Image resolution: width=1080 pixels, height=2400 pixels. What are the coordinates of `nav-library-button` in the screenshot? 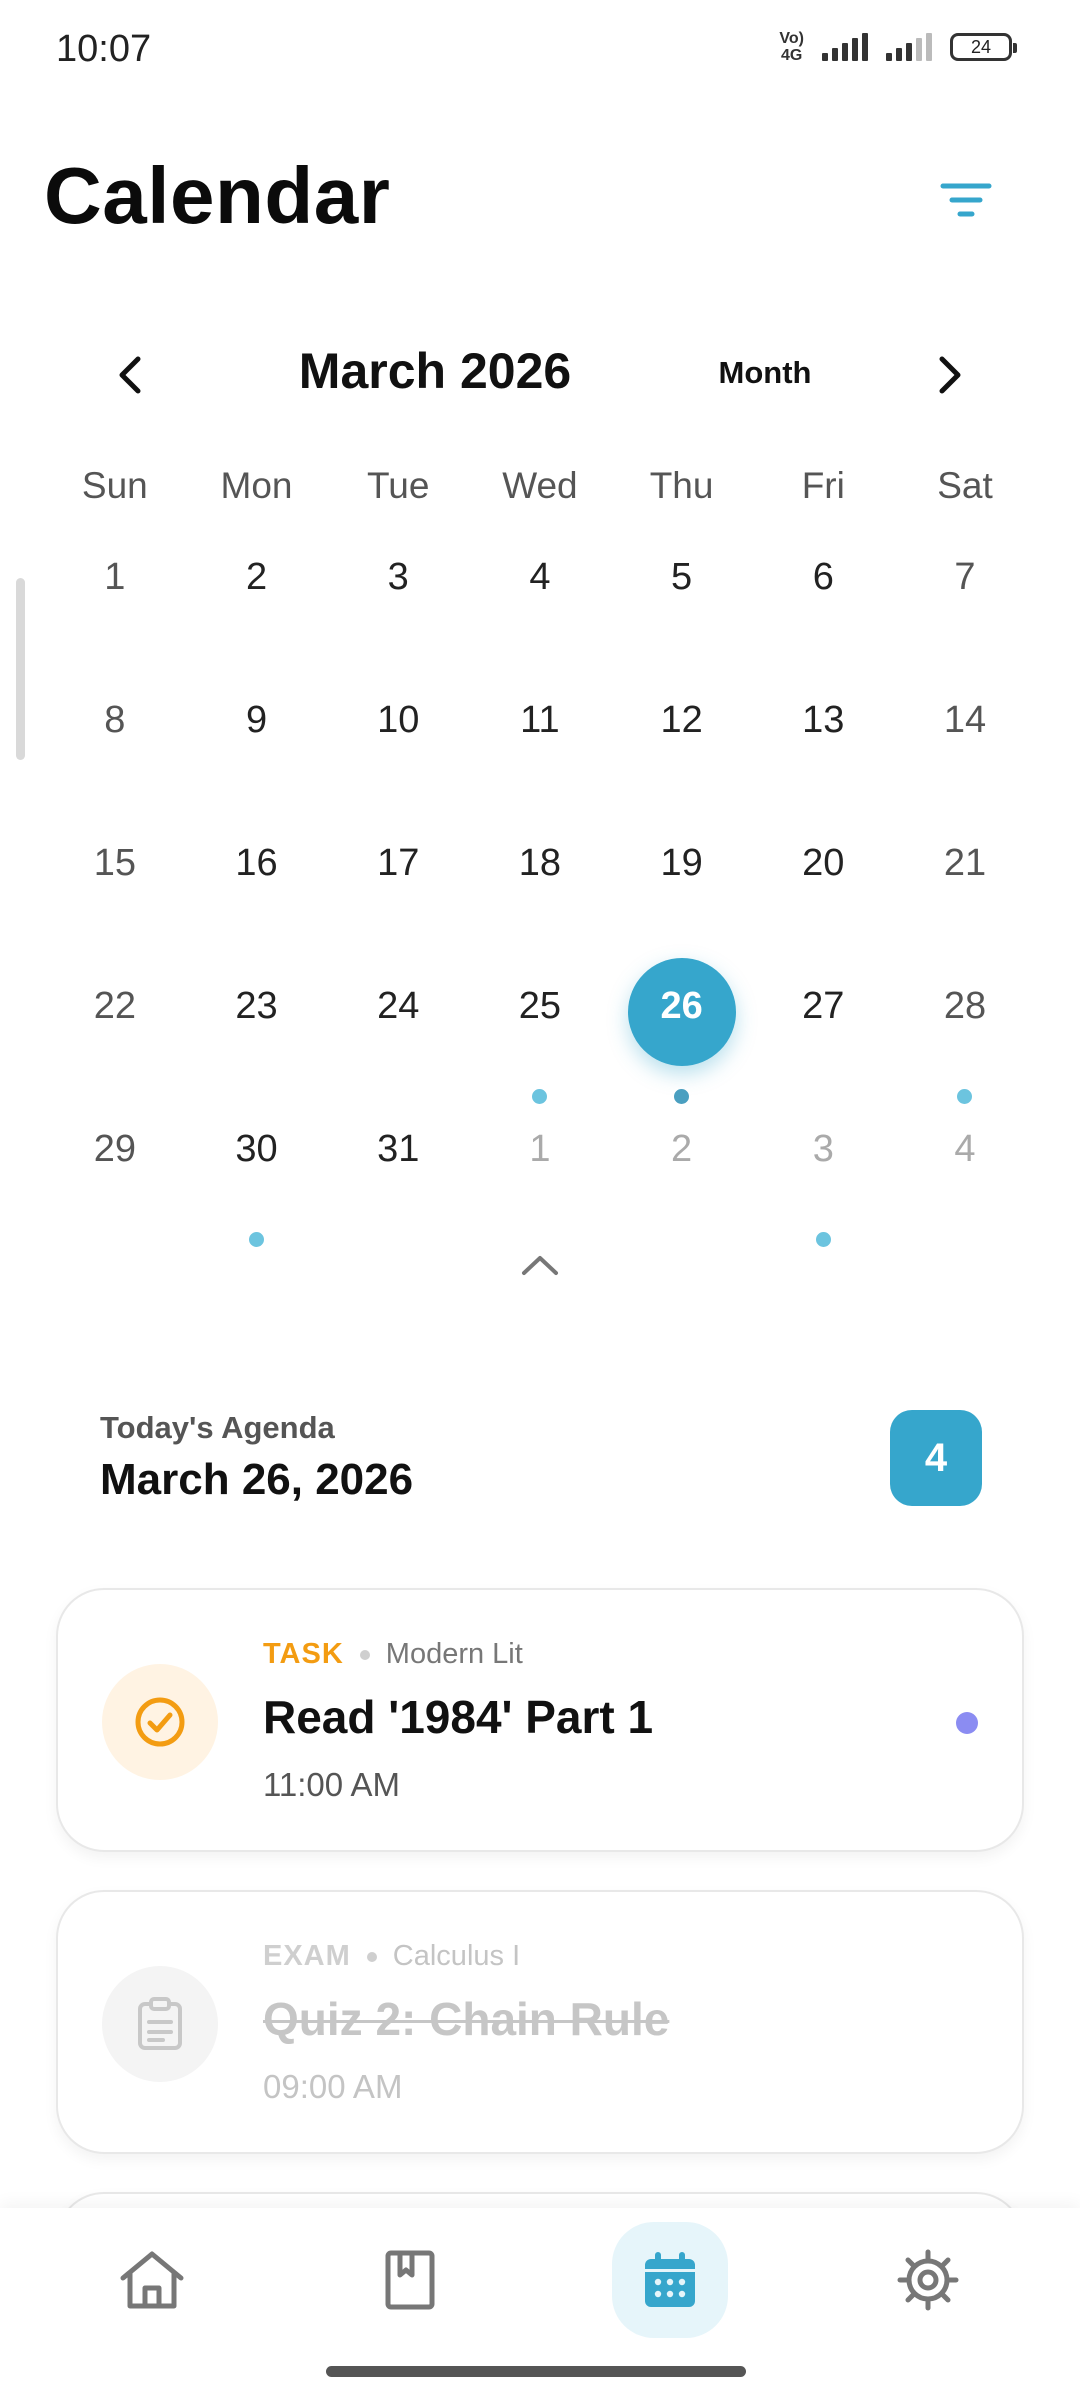 It's located at (410, 2280).